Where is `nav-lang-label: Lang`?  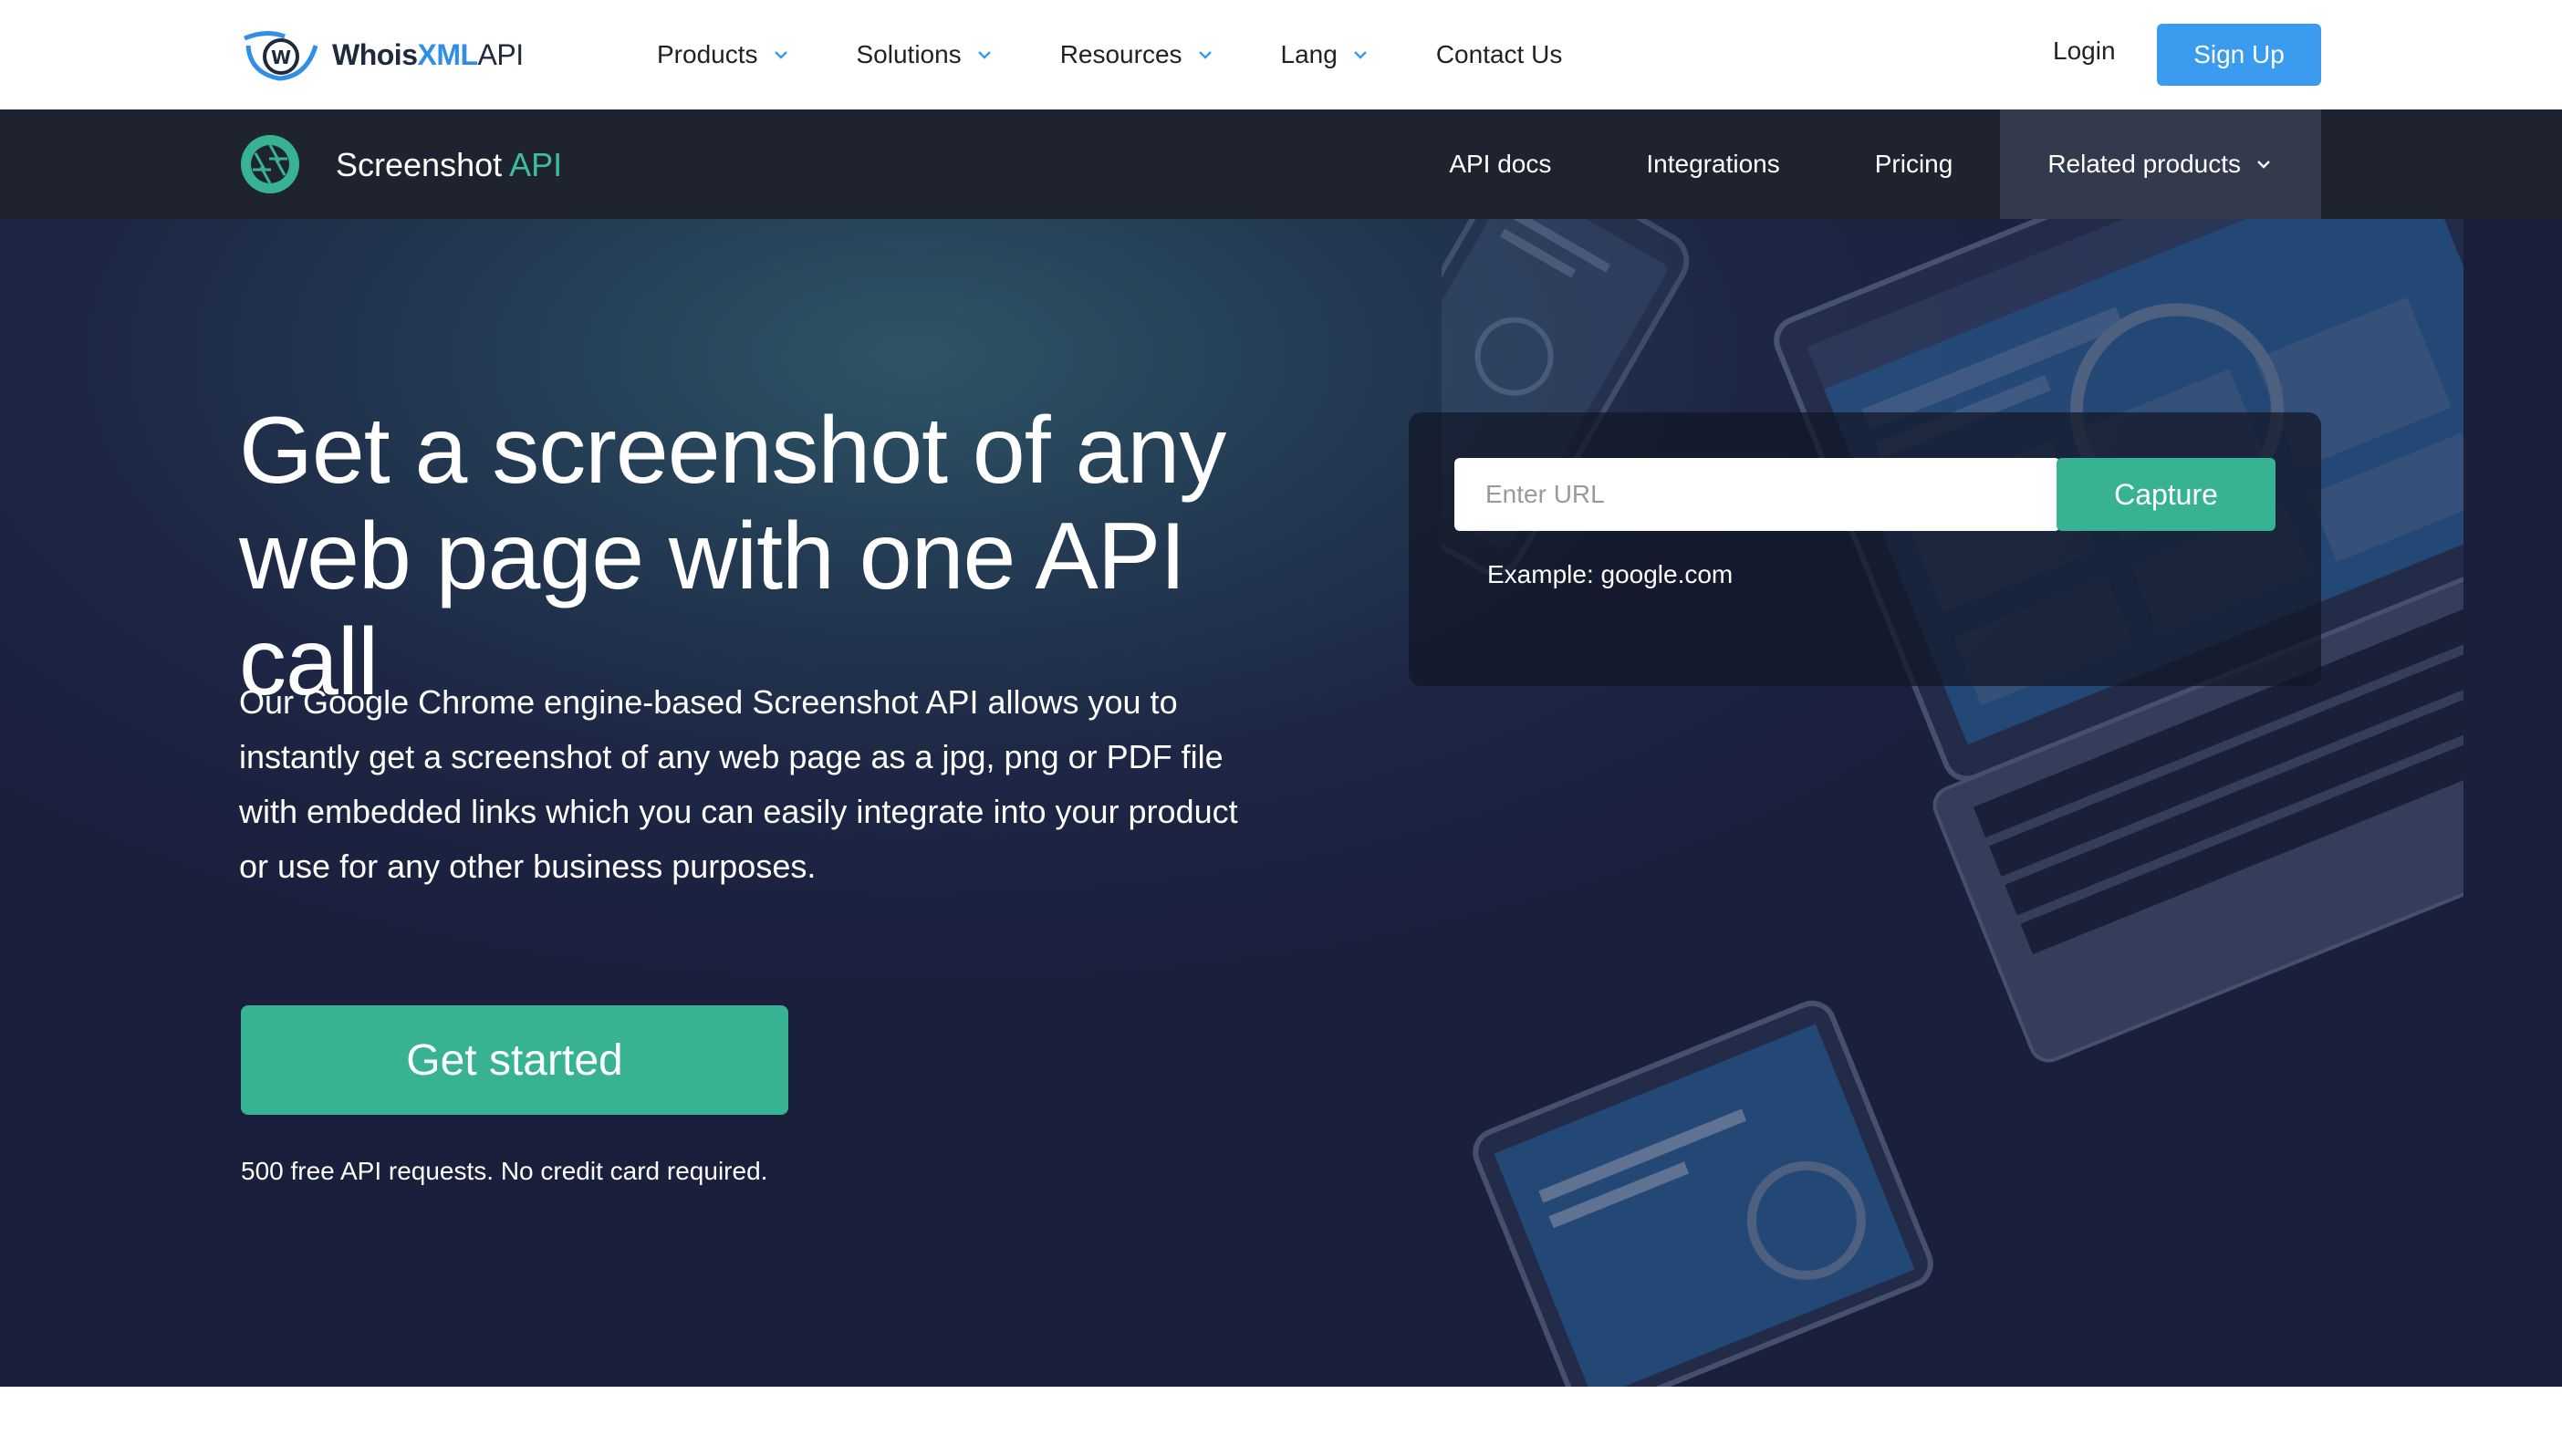 nav-lang-label: Lang is located at coordinates (1309, 54).